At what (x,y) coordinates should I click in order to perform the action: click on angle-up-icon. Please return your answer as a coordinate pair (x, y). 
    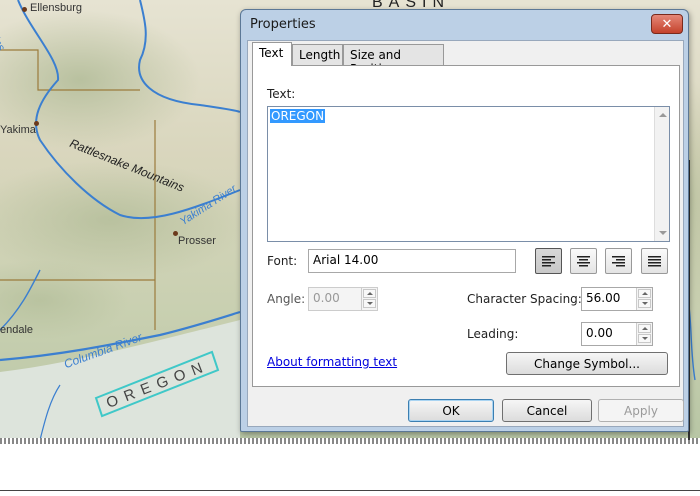
    Looking at the image, I should click on (369, 293).